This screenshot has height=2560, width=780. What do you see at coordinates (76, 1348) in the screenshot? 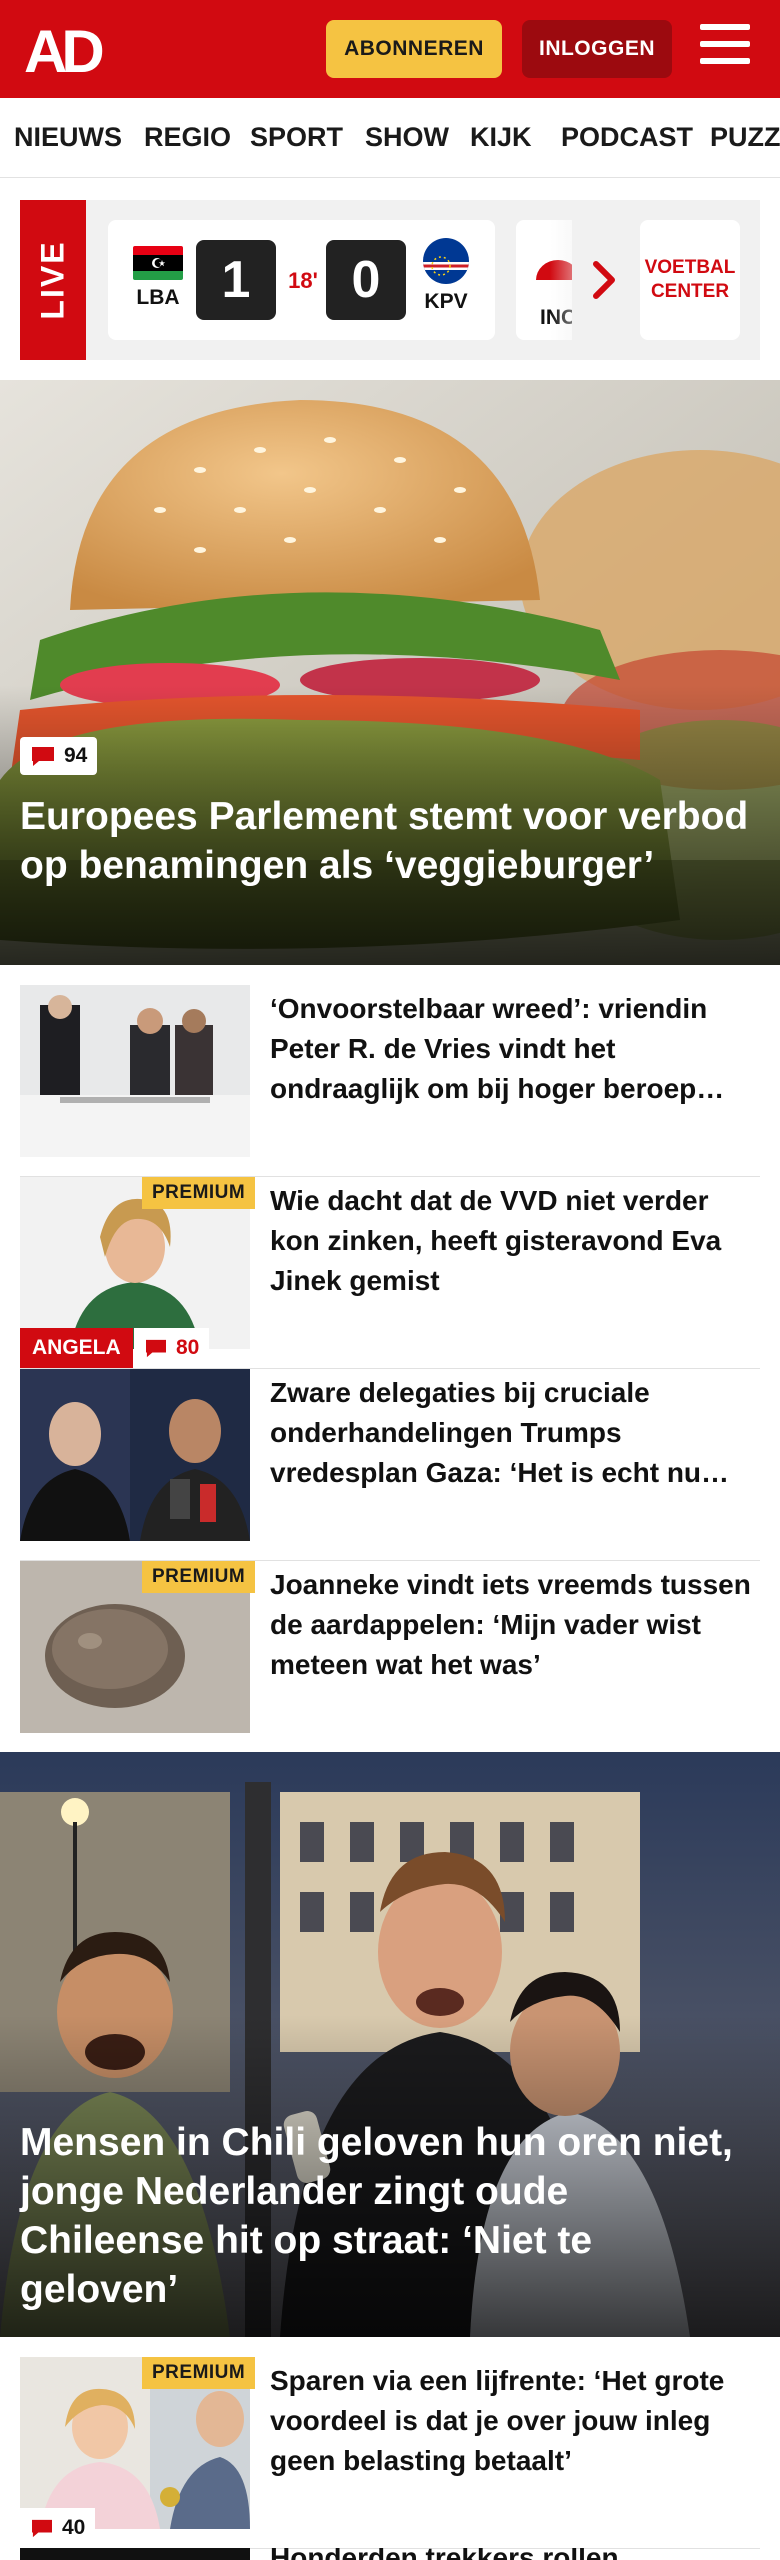
I see `author-tag: ANGELA` at bounding box center [76, 1348].